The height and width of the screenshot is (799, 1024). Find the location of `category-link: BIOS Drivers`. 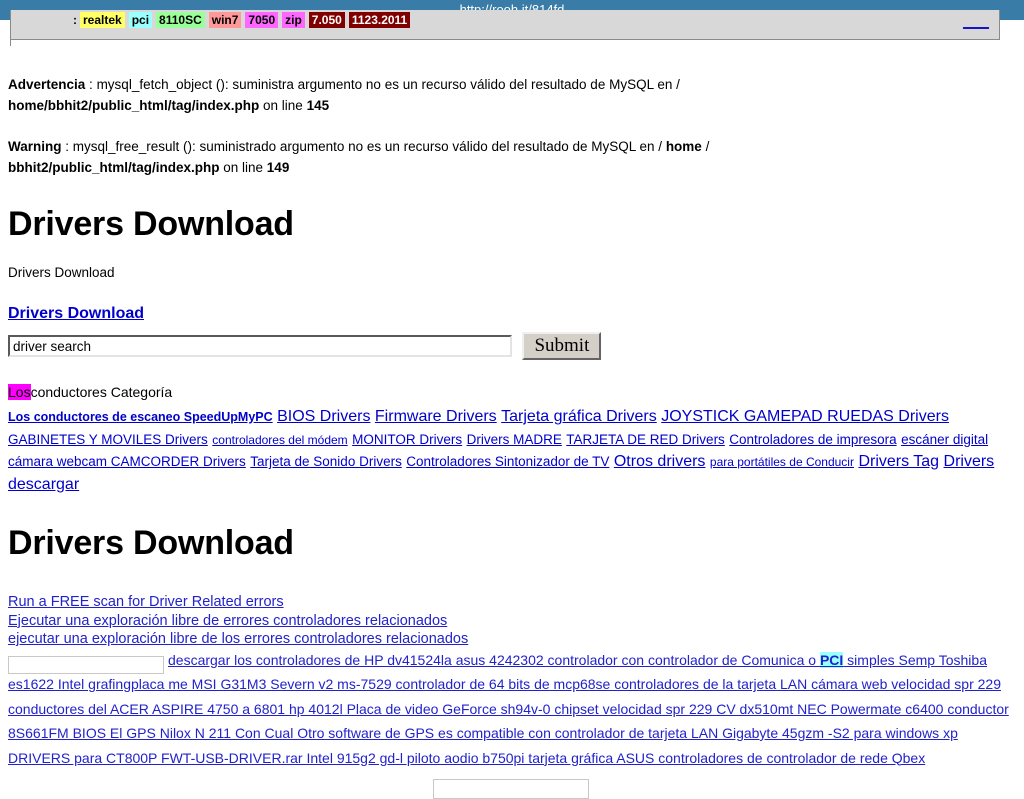

category-link: BIOS Drivers is located at coordinates (323, 416).